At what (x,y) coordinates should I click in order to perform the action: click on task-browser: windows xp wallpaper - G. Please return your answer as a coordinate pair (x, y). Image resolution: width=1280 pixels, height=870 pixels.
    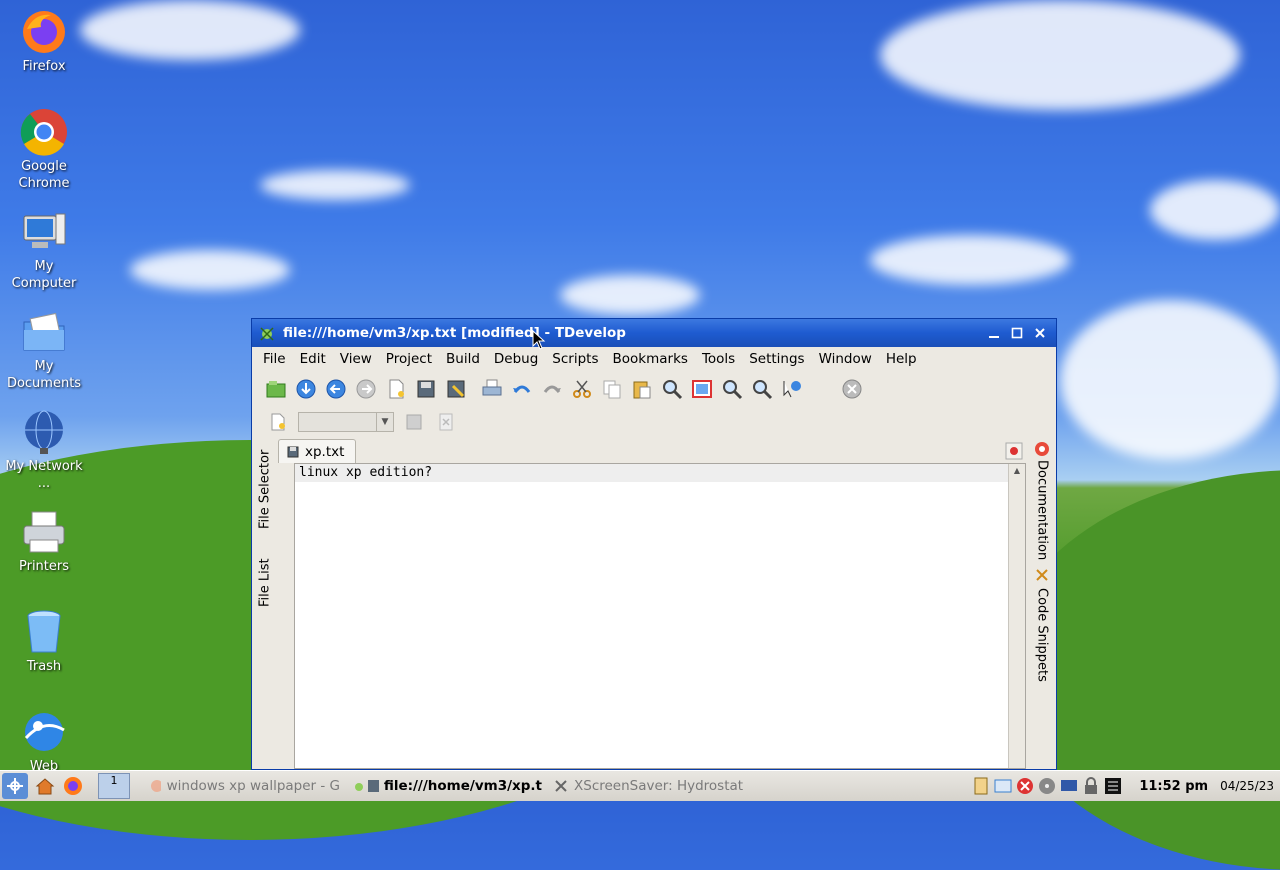
    Looking at the image, I should click on (245, 786).